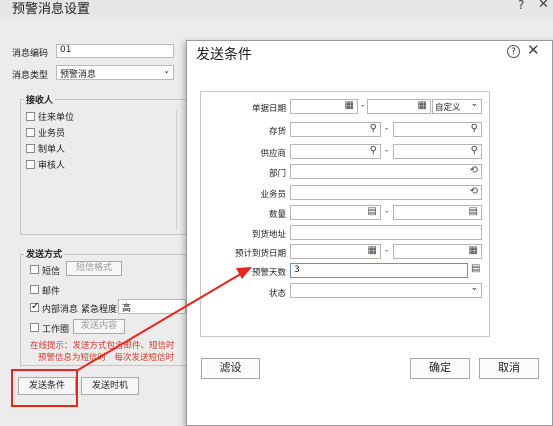 The width and height of the screenshot is (553, 426). What do you see at coordinates (161, 321) in the screenshot?
I see `annotation-arrow-line` at bounding box center [161, 321].